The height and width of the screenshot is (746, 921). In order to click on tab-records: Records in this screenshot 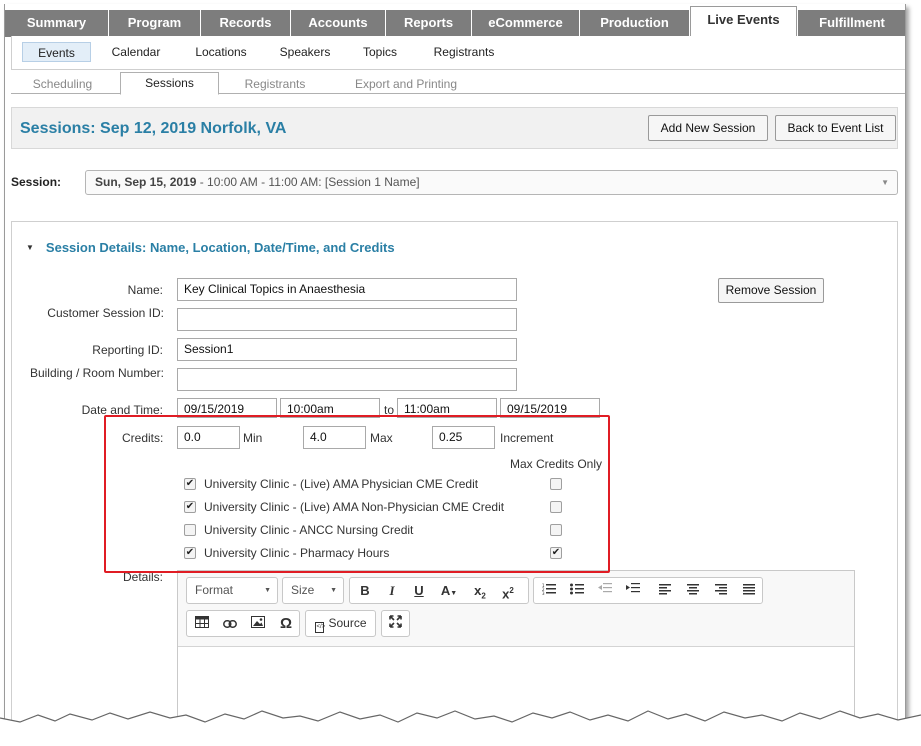, I will do `click(246, 23)`.